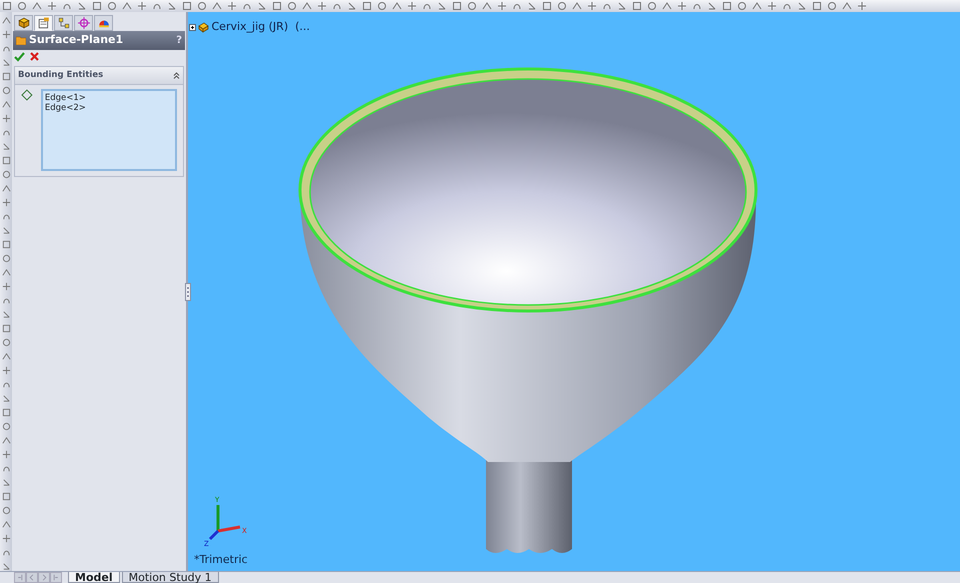 This screenshot has width=960, height=583. What do you see at coordinates (108, 108) in the screenshot?
I see `list-item: Edge<2>` at bounding box center [108, 108].